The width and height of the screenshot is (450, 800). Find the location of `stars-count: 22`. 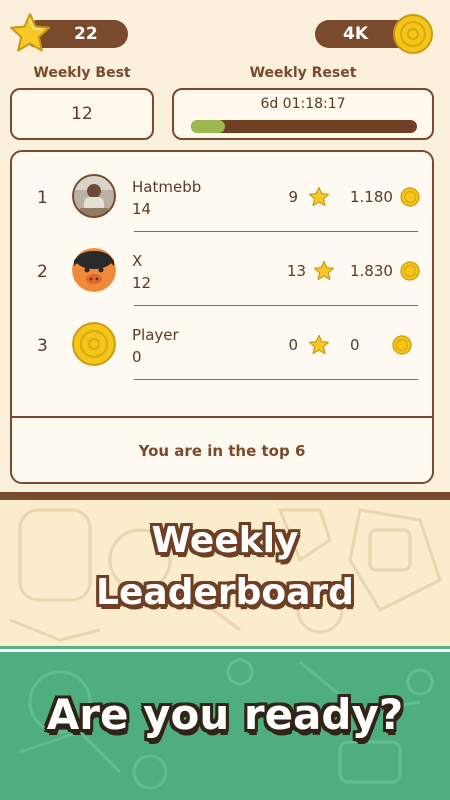

stars-count: 22 is located at coordinates (86, 34).